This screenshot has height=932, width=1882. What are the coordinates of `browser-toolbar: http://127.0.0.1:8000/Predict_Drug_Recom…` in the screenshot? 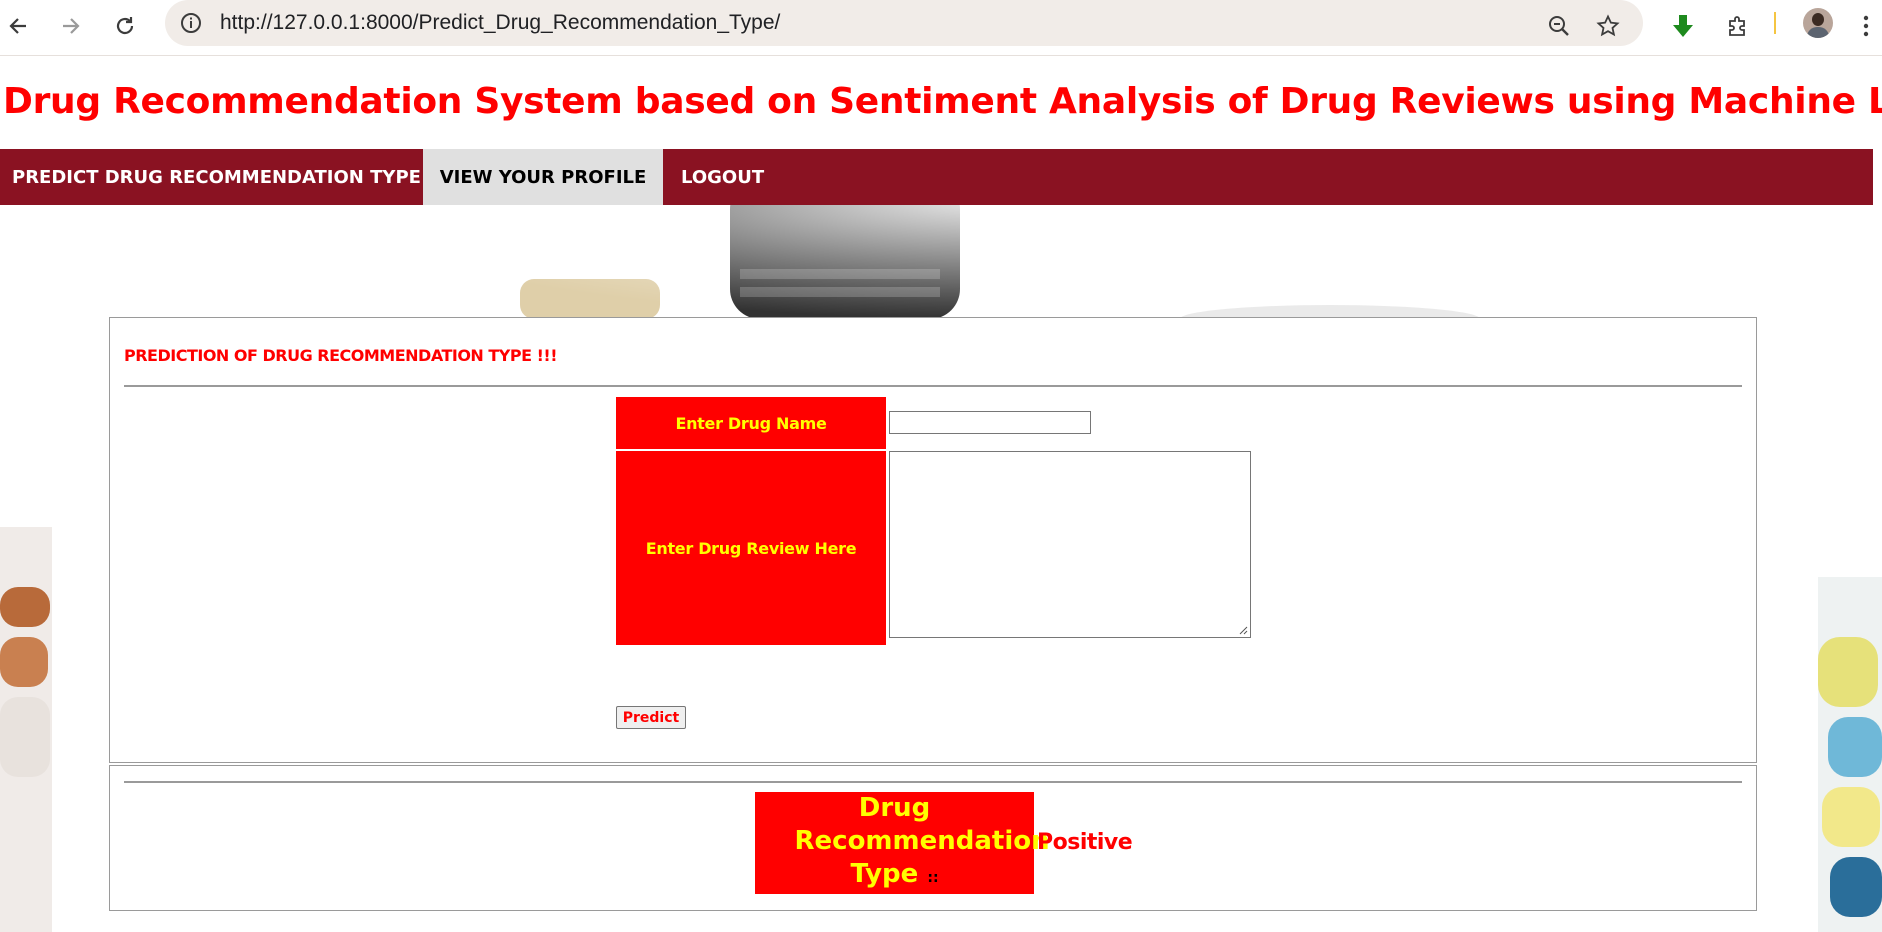 It's located at (941, 28).